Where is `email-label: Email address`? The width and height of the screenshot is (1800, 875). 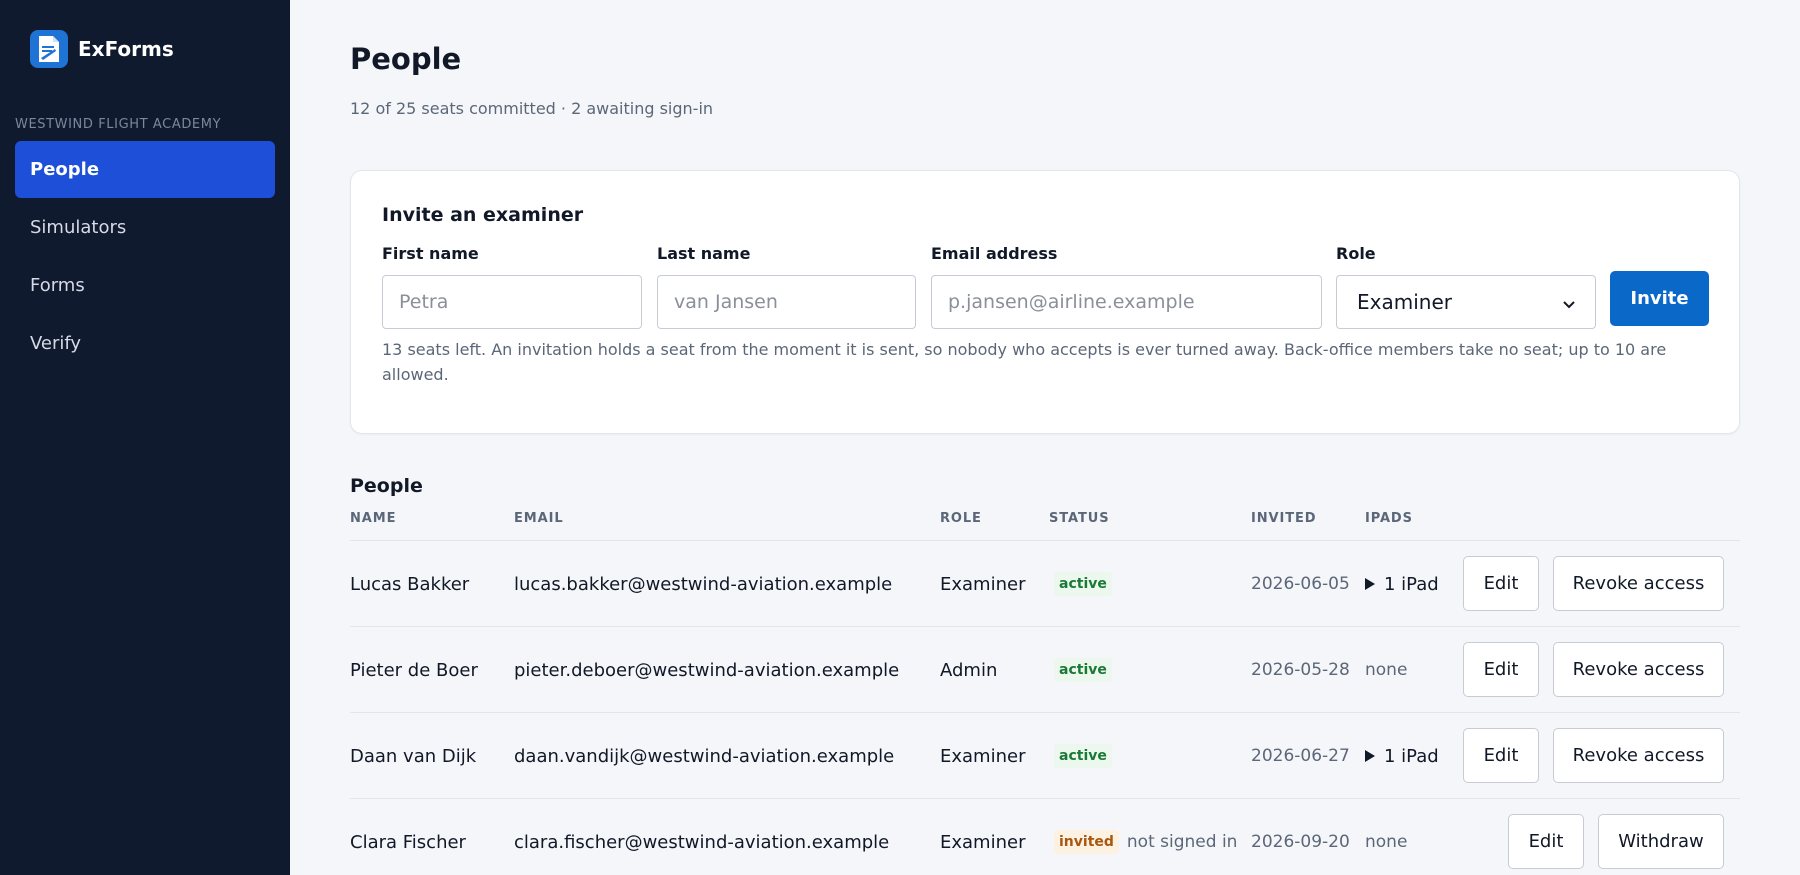
email-label: Email address is located at coordinates (994, 253).